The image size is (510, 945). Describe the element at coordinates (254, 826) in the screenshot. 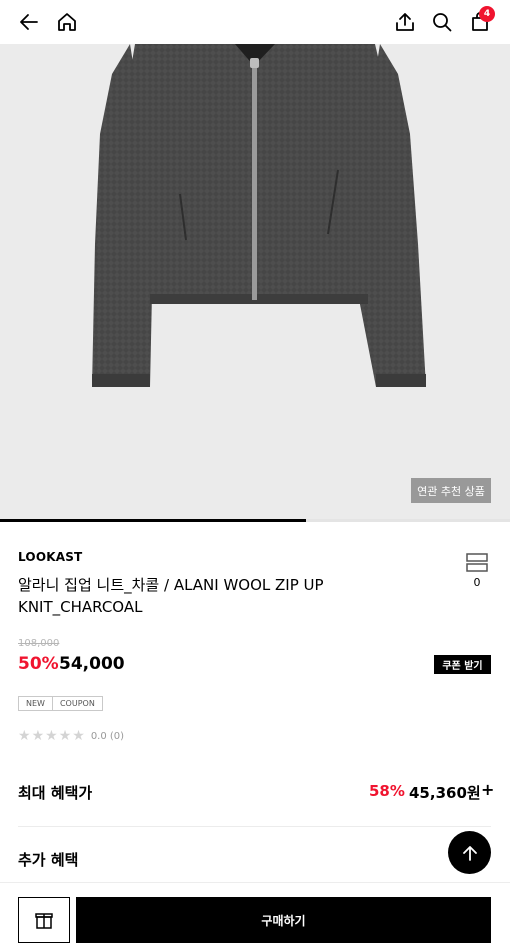

I see `divider` at that location.